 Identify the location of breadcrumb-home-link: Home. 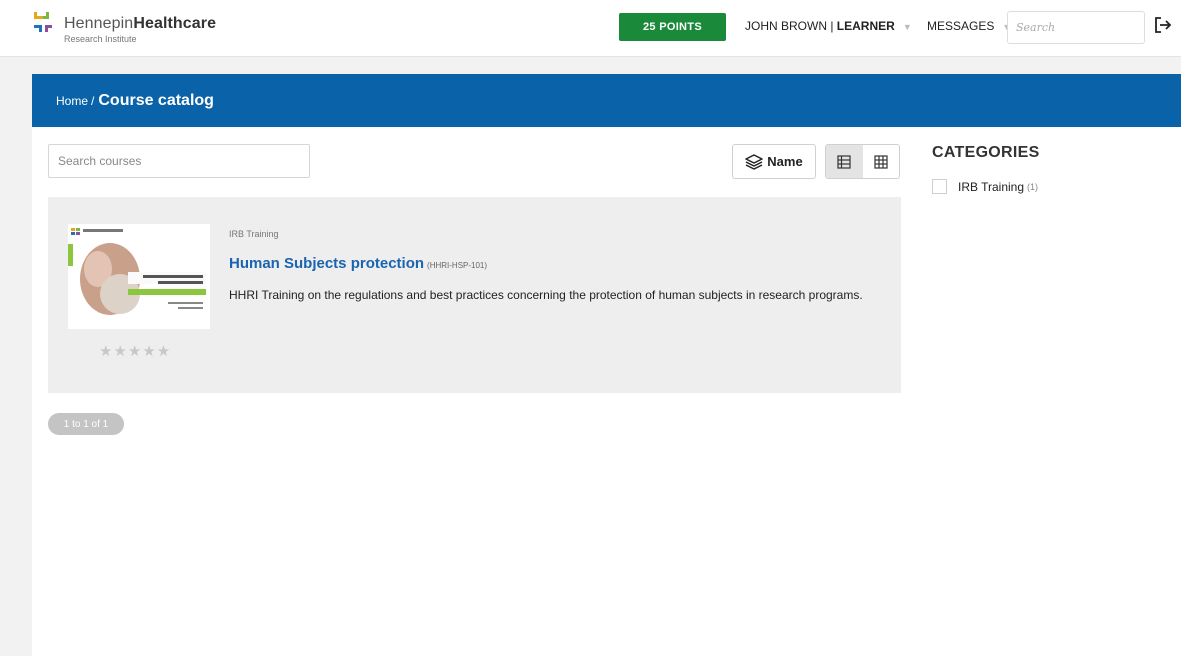
(72, 101).